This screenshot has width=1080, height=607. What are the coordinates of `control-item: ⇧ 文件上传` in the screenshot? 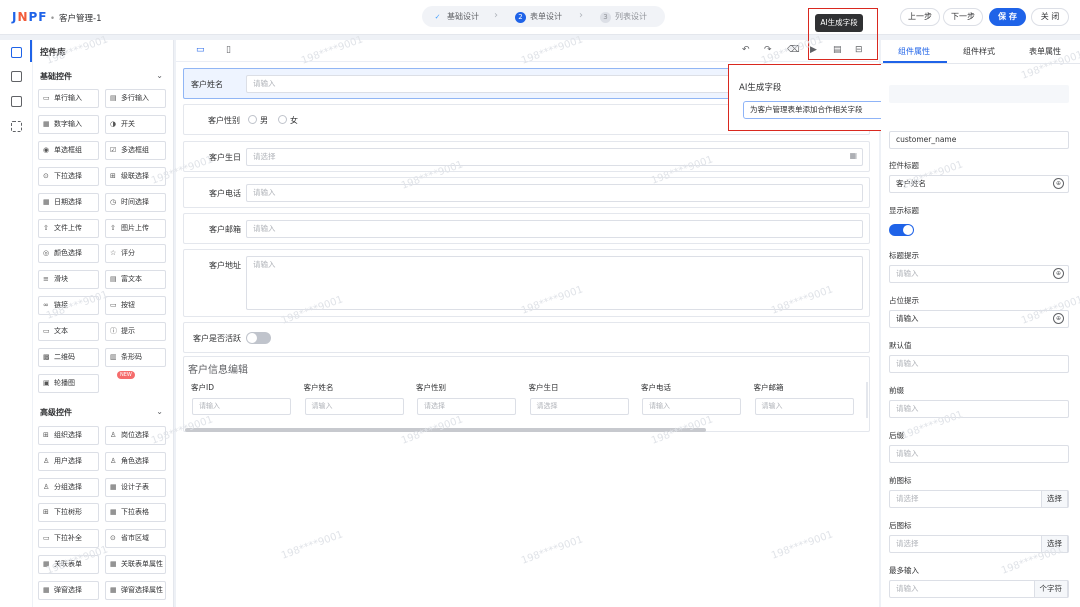 It's located at (68, 228).